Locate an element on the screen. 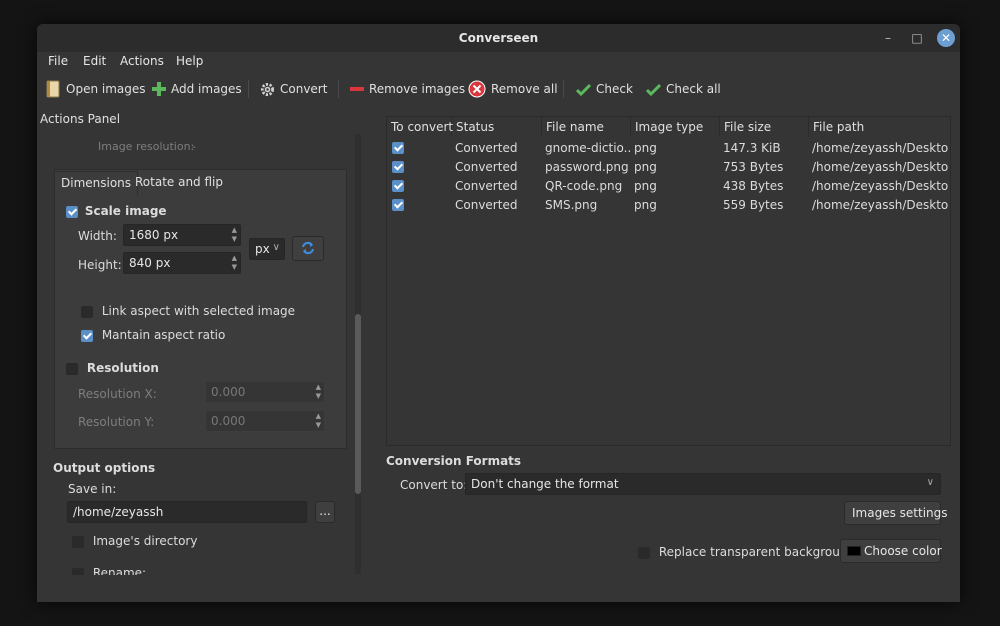  row-file-name: QR-code.png is located at coordinates (584, 186).